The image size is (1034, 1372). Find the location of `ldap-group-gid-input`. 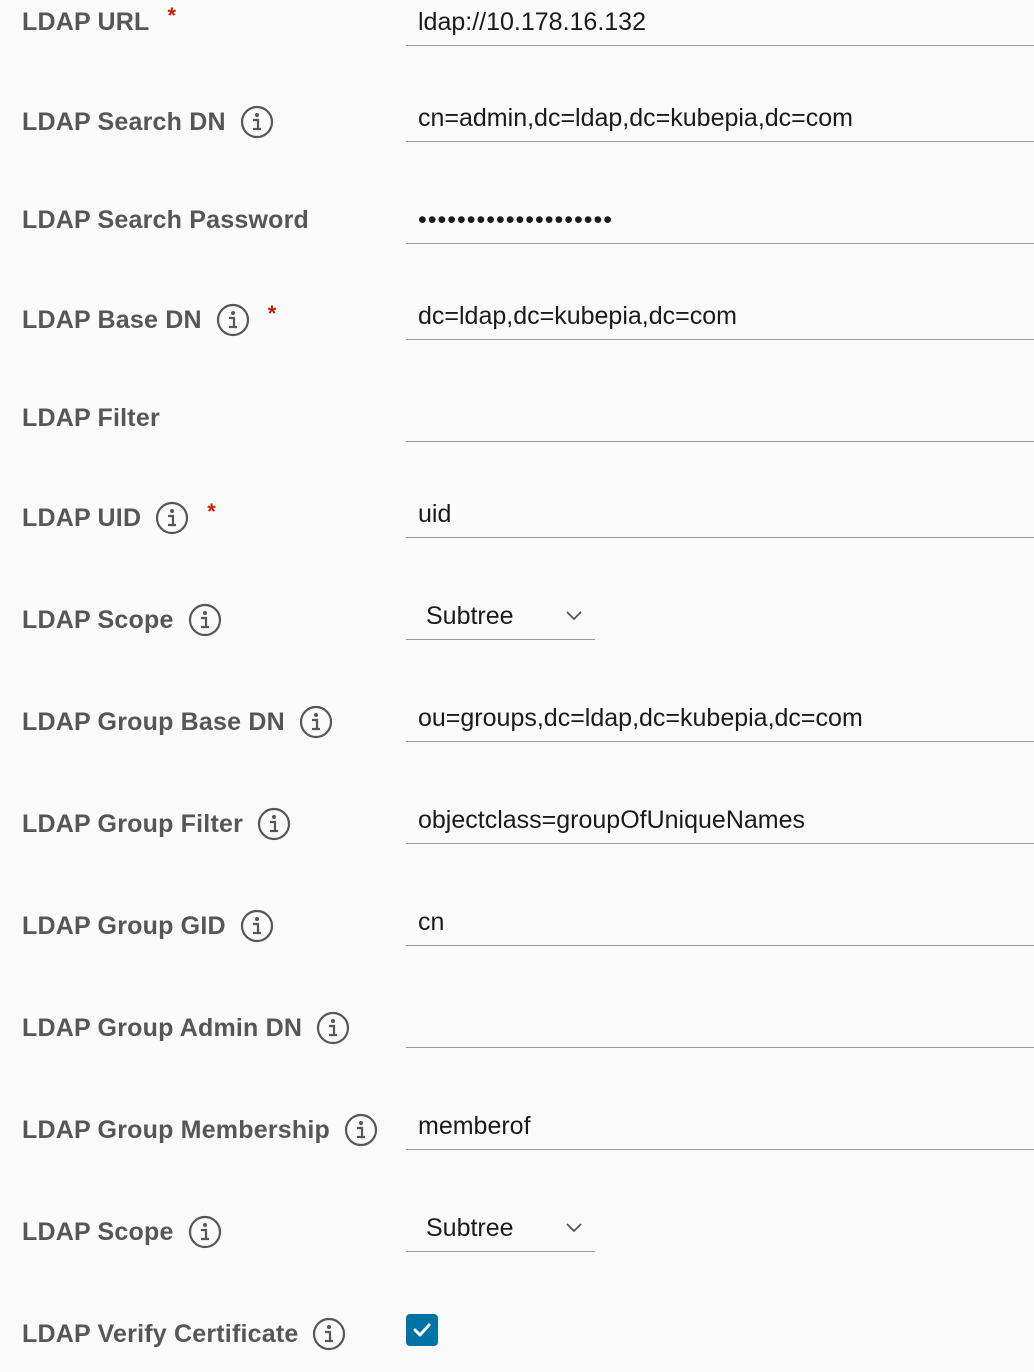

ldap-group-gid-input is located at coordinates (720, 923).